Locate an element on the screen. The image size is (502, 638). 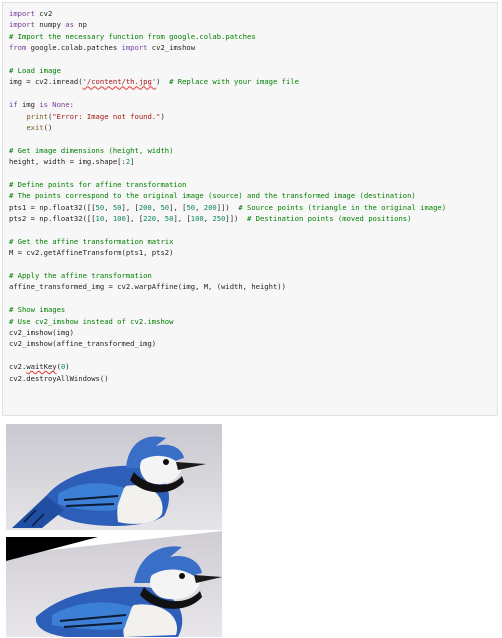
output-image-original is located at coordinates (114, 477).